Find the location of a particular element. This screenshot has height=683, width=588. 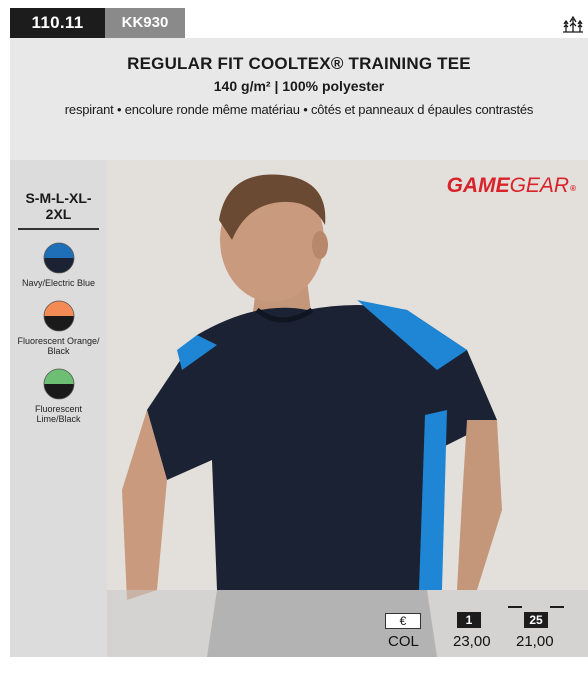

product-subtitle: 140 g/m² | 100% polyester is located at coordinates (299, 86).